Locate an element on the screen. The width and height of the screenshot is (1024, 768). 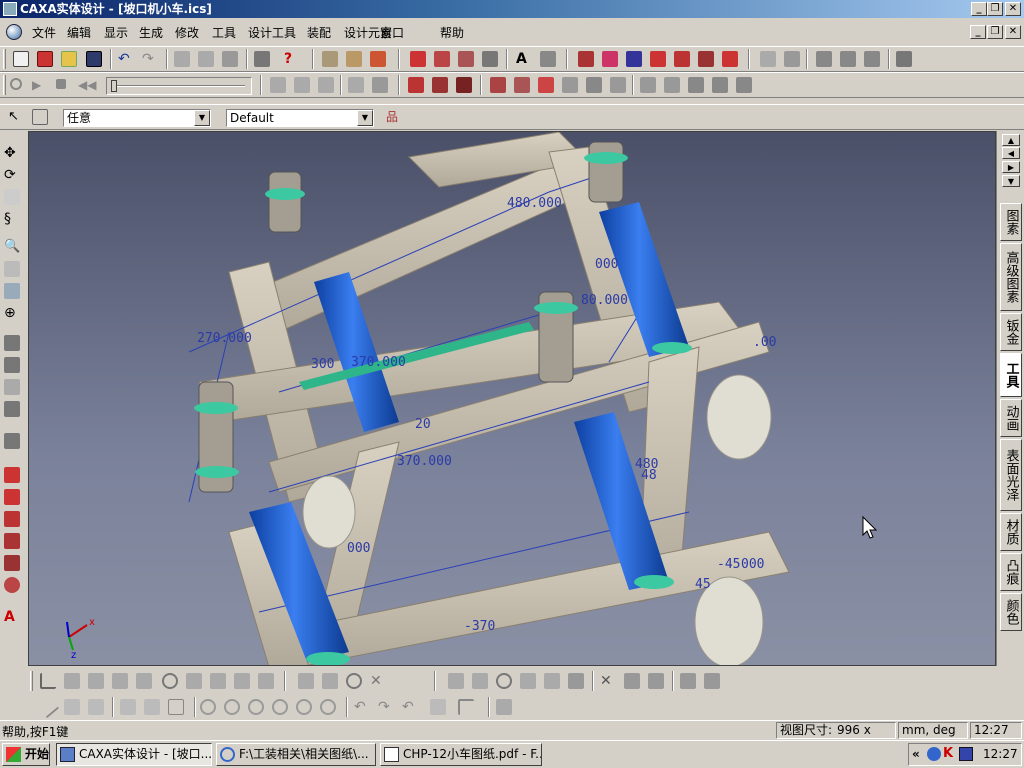
rotate-tool-icon is located at coordinates (504, 681).